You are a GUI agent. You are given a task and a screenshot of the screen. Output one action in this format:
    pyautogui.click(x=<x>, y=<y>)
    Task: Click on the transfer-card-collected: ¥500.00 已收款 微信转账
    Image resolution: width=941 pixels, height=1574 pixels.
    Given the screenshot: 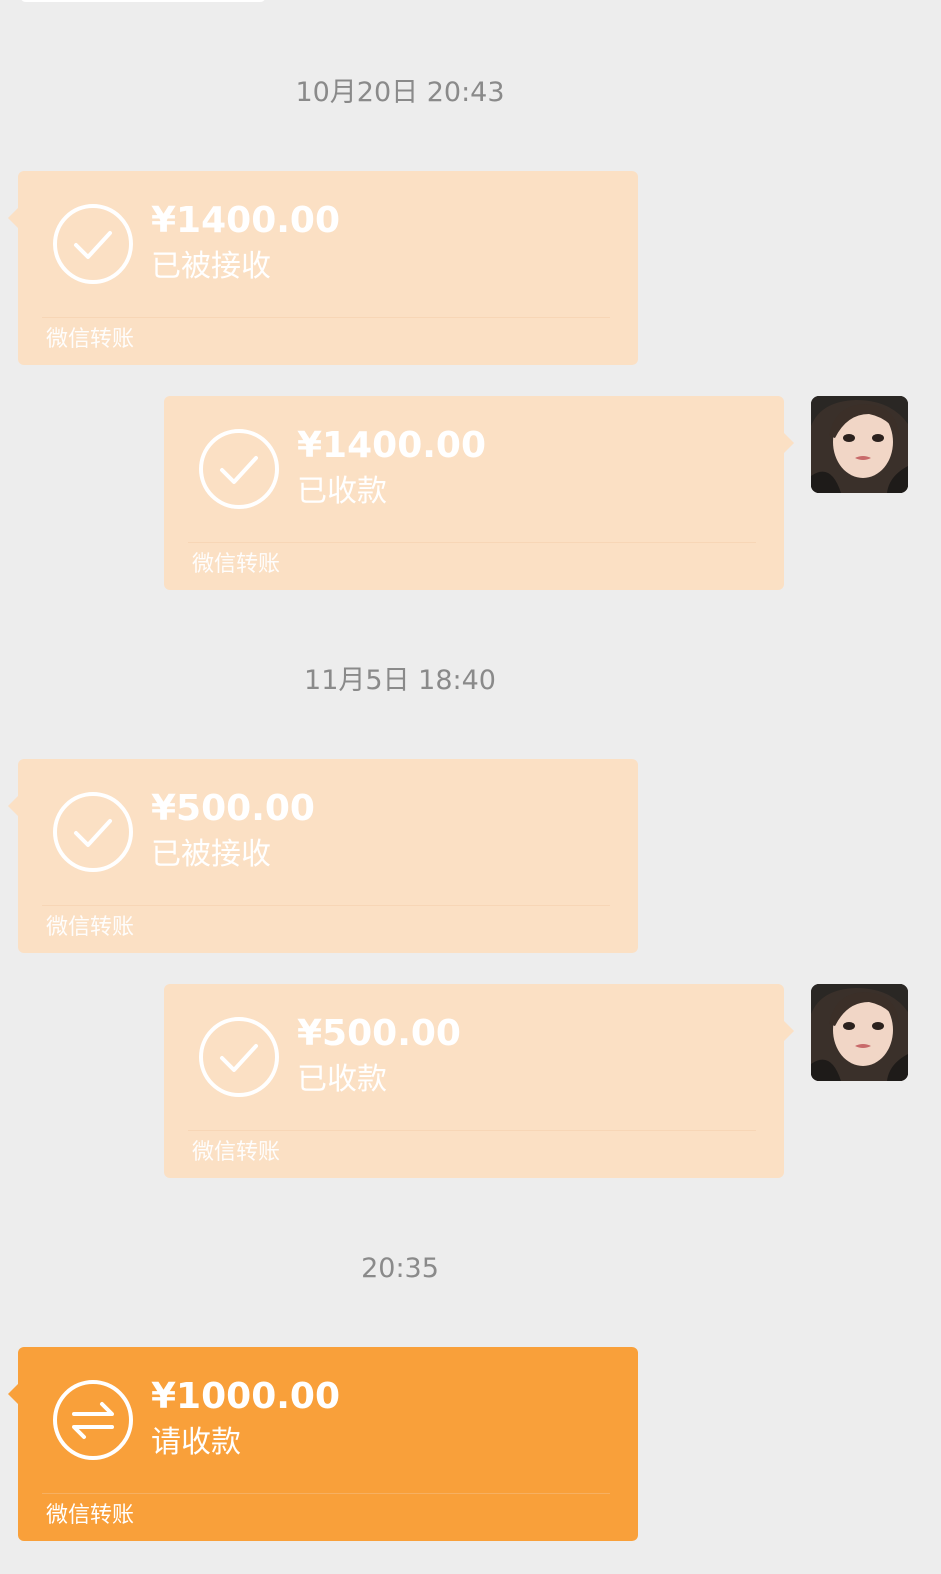 What is the action you would take?
    pyautogui.click(x=479, y=1081)
    